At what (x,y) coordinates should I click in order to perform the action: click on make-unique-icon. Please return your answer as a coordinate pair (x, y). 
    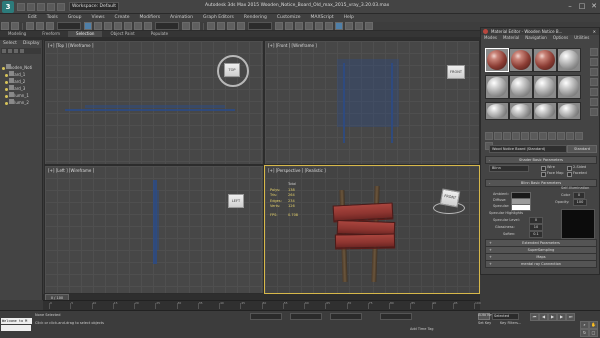
    Looking at the image, I should click on (534, 136).